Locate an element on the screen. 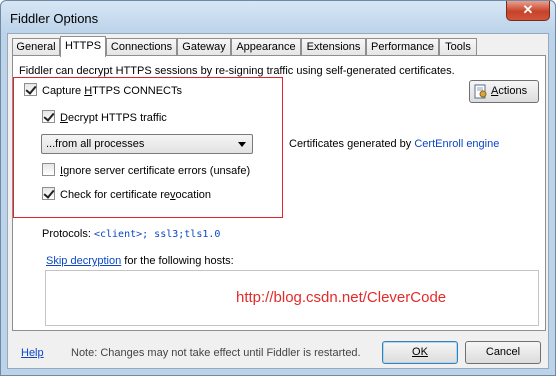 The height and width of the screenshot is (376, 556). chevron-down-icon is located at coordinates (242, 144).